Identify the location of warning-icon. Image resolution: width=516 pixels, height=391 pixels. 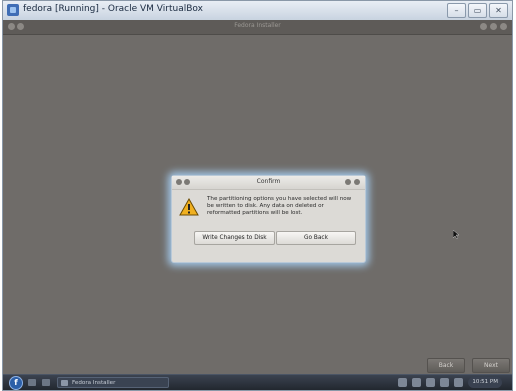
(189, 207).